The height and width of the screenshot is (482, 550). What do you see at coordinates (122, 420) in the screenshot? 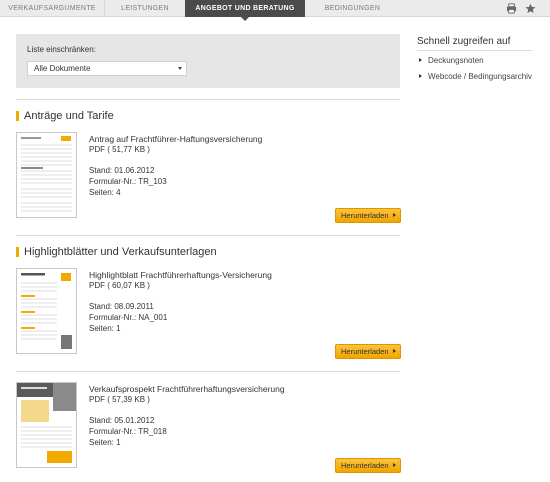
I see `document-stand: Stand: 05.01.2012` at bounding box center [122, 420].